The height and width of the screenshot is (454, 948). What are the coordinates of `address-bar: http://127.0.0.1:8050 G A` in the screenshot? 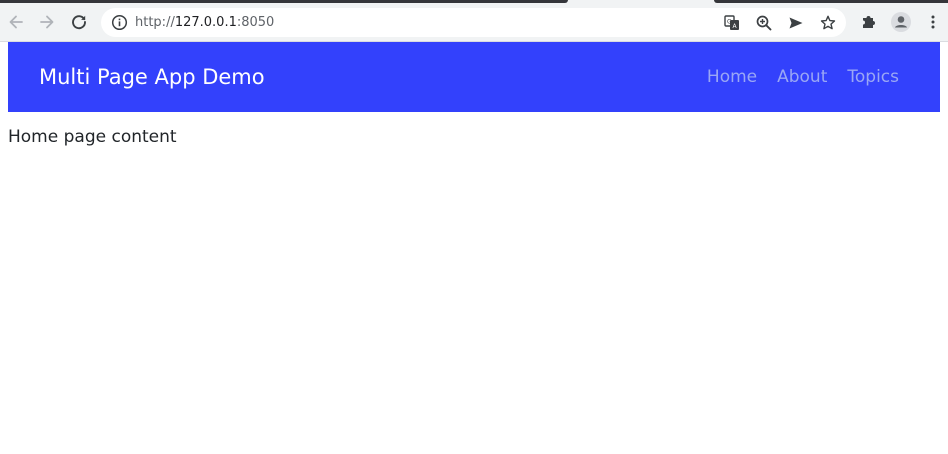 It's located at (473, 22).